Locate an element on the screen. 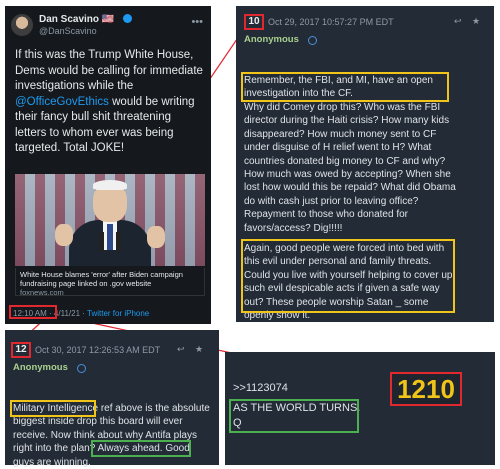  post-number: 12 is located at coordinates (21, 349).